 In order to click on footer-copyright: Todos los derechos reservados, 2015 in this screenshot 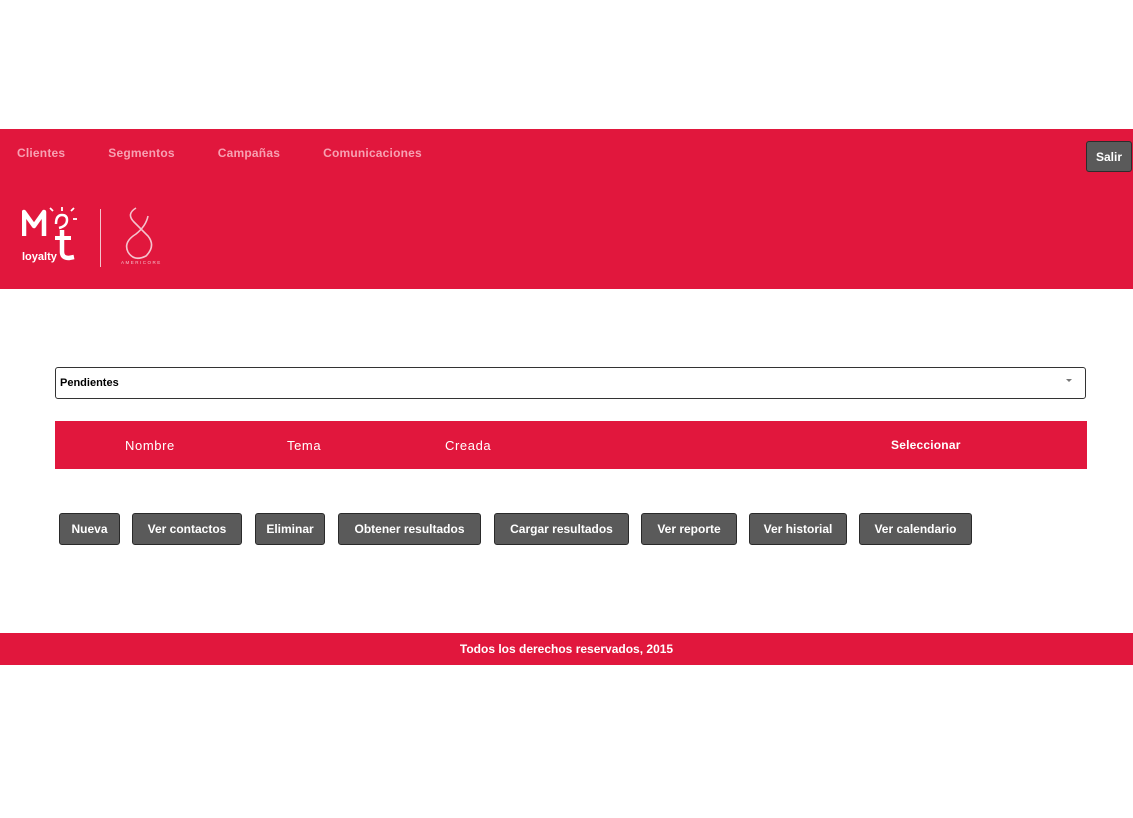, I will do `click(566, 649)`.